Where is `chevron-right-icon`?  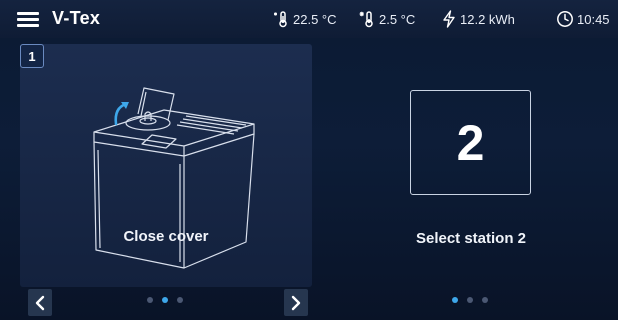 chevron-right-icon is located at coordinates (296, 302).